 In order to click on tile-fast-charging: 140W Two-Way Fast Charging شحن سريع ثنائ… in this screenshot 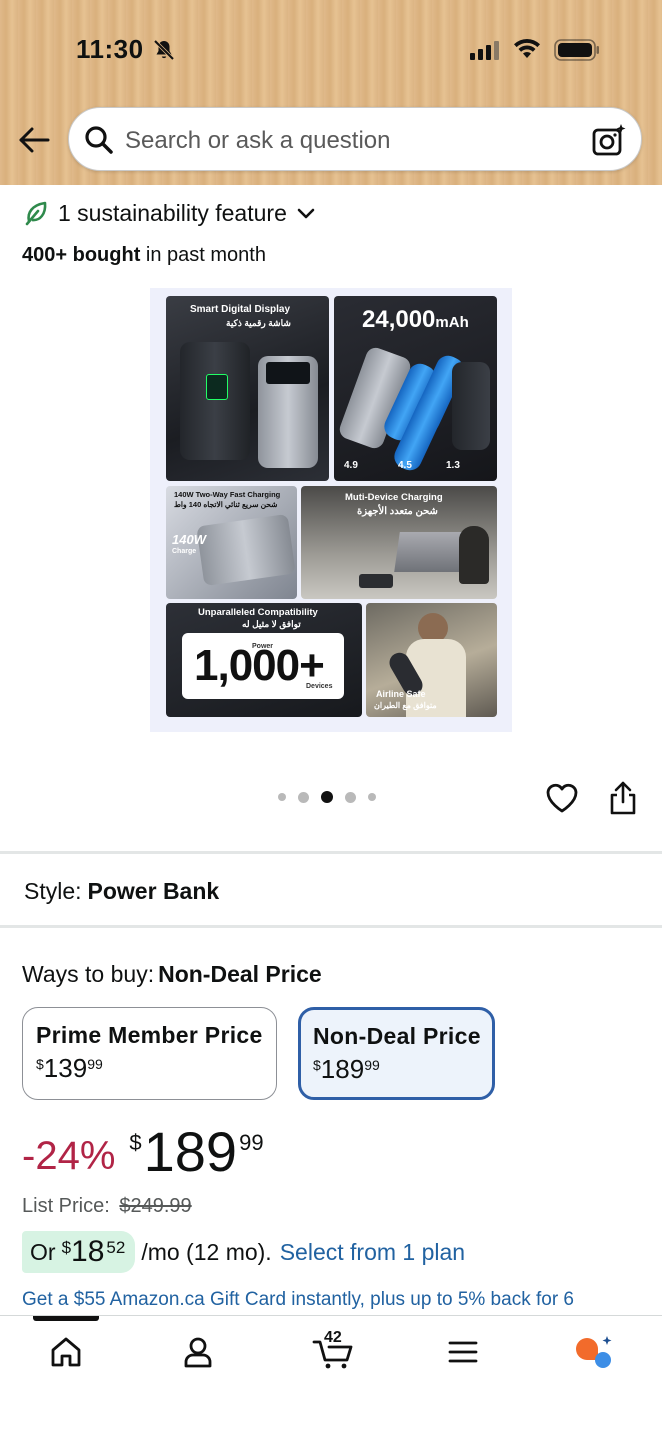, I will do `click(231, 542)`.